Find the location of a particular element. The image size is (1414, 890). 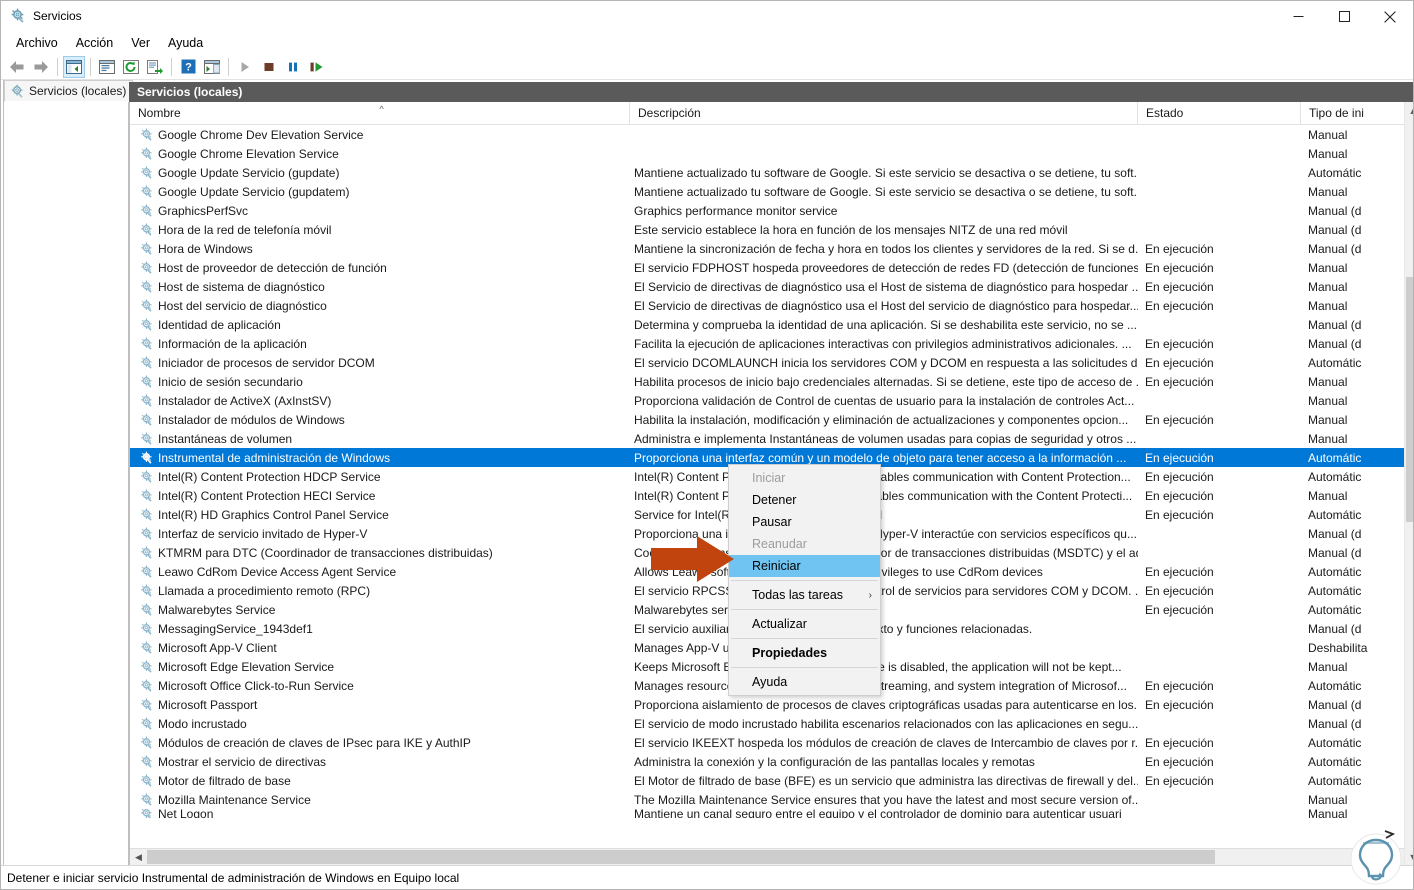

tree-body is located at coordinates (66, 485).